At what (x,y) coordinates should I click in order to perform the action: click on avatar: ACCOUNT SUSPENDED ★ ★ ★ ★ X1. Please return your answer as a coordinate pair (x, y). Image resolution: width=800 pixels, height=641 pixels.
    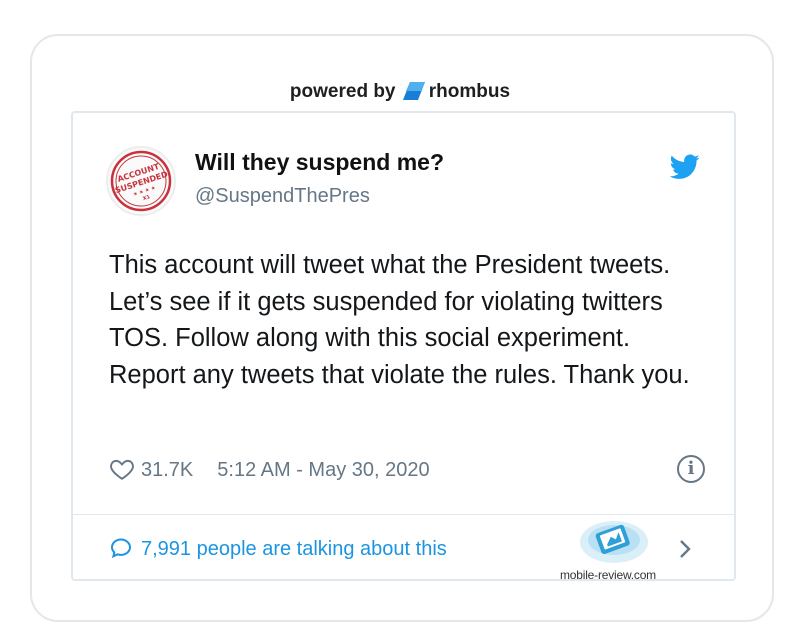
    Looking at the image, I should click on (141, 181).